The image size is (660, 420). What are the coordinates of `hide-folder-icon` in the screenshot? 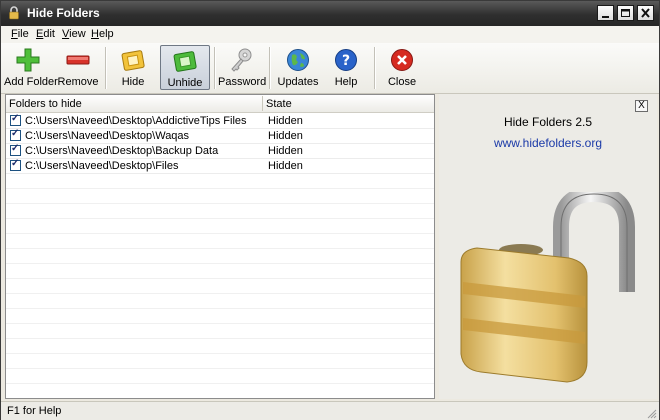 It's located at (133, 60).